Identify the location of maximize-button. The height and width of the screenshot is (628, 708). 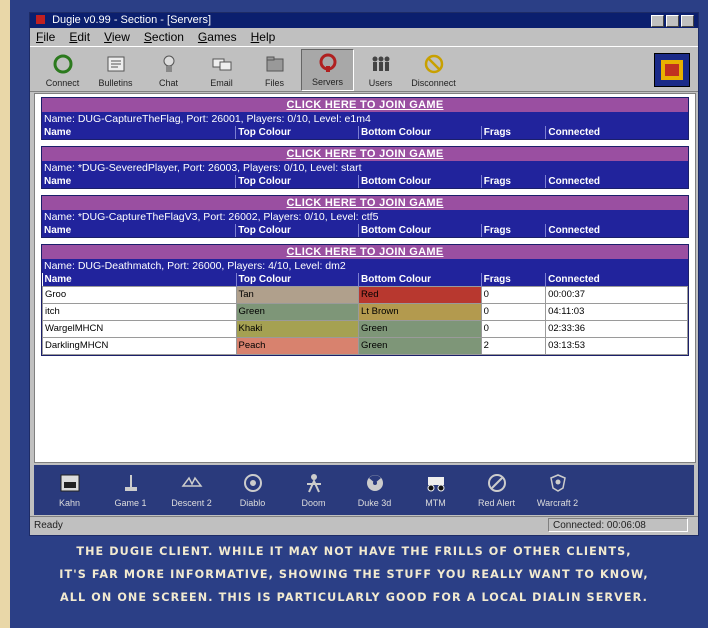
(672, 21).